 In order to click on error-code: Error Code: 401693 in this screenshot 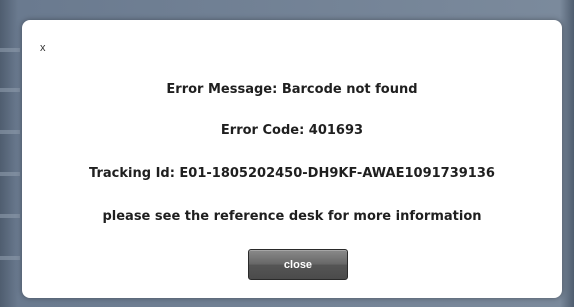, I will do `click(292, 130)`.